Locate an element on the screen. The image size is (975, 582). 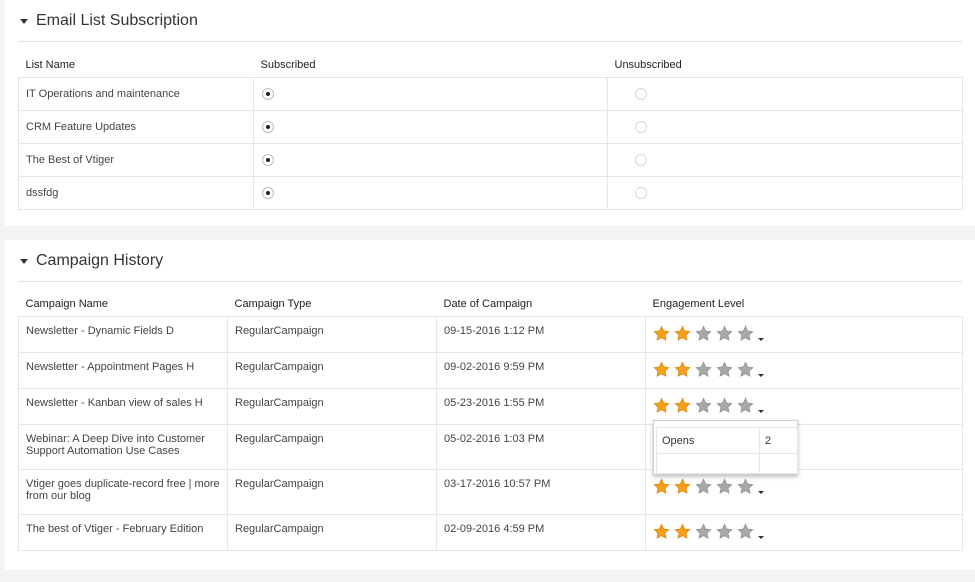
campaign-name-cell: Newsletter - Dynamic Fields D is located at coordinates (123, 334).